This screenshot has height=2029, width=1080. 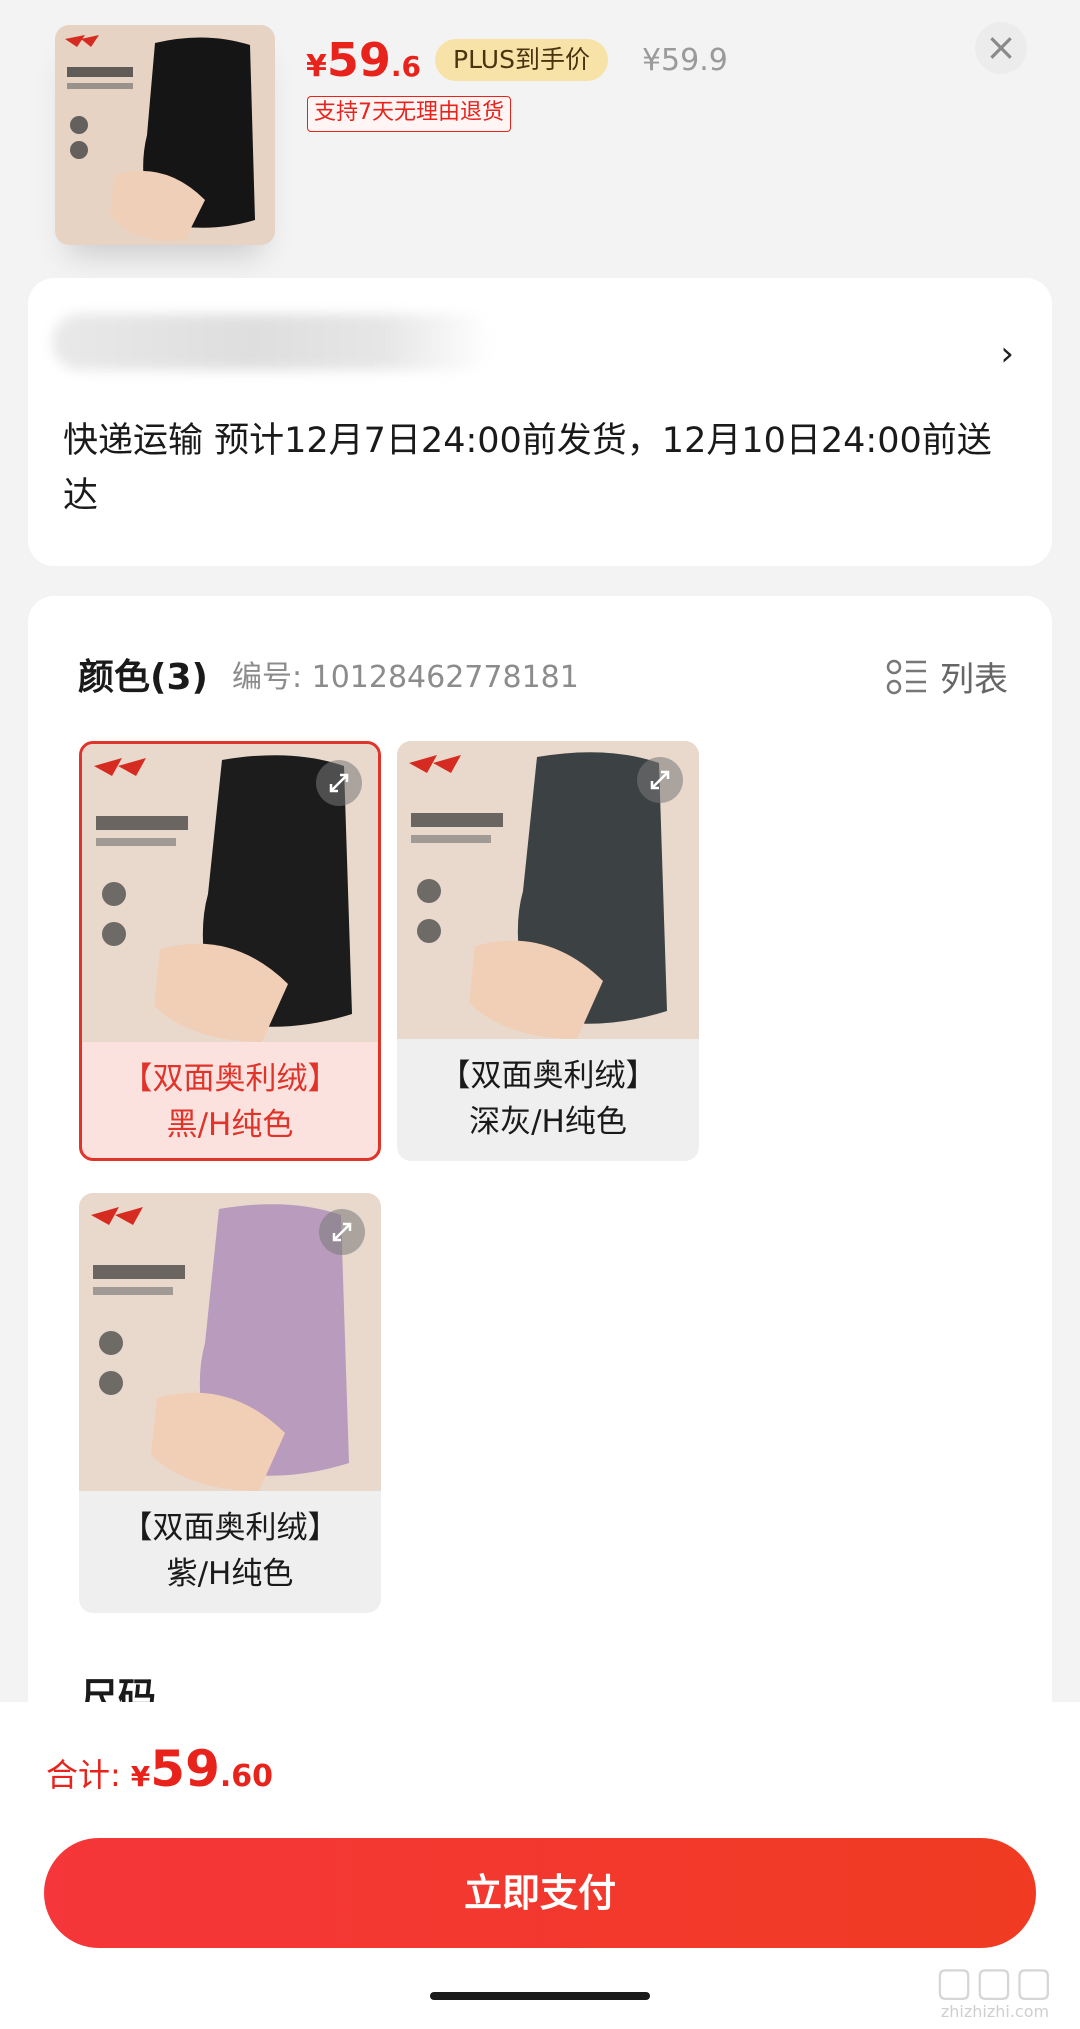 I want to click on color-section-header: 颜色(3) 编号: 10128462778181 列表, so click(x=543, y=674).